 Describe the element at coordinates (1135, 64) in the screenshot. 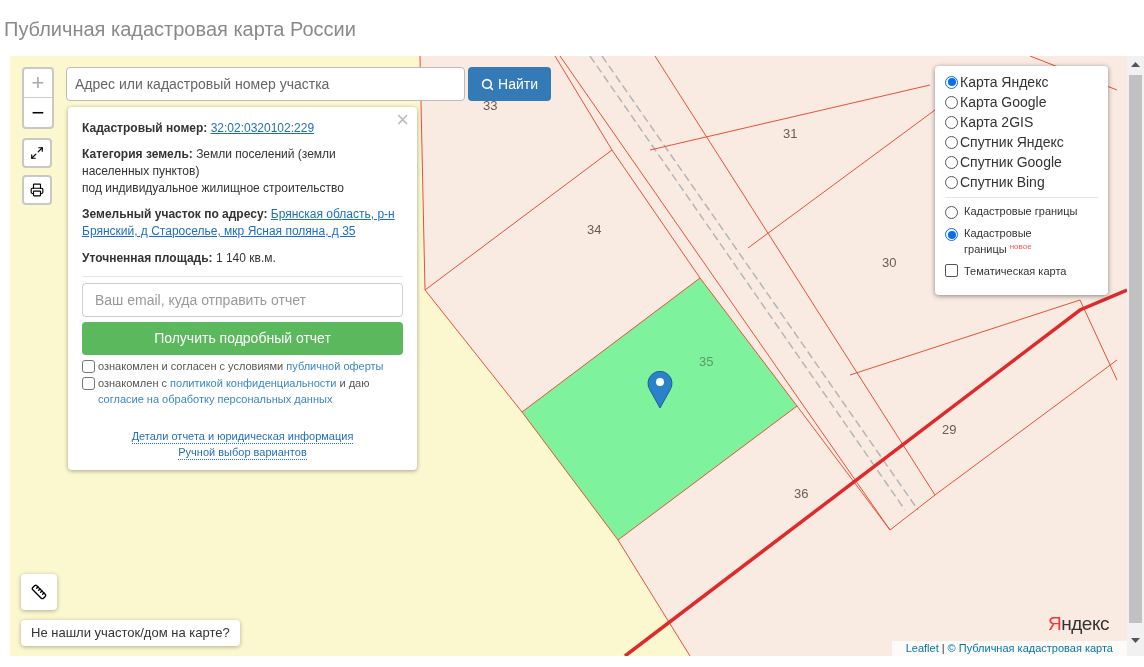

I see `scroll-up-icon` at that location.